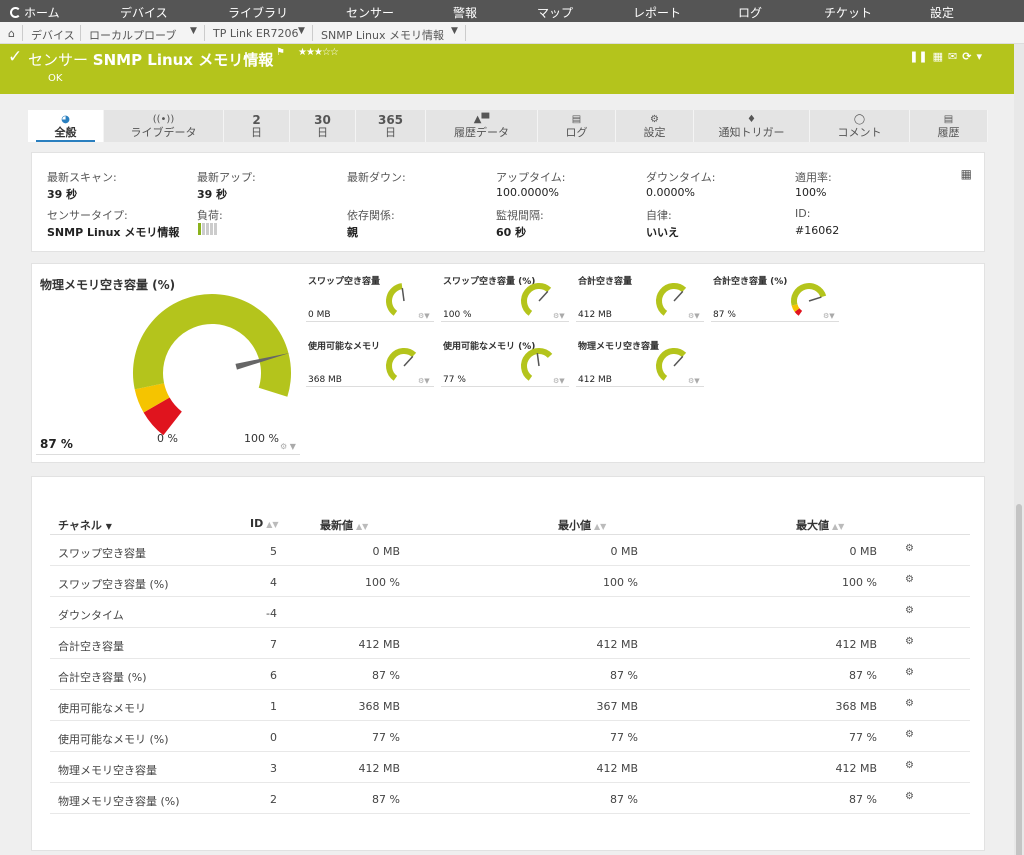  I want to click on channel-name: スワップ空き容量 (%), so click(113, 584).